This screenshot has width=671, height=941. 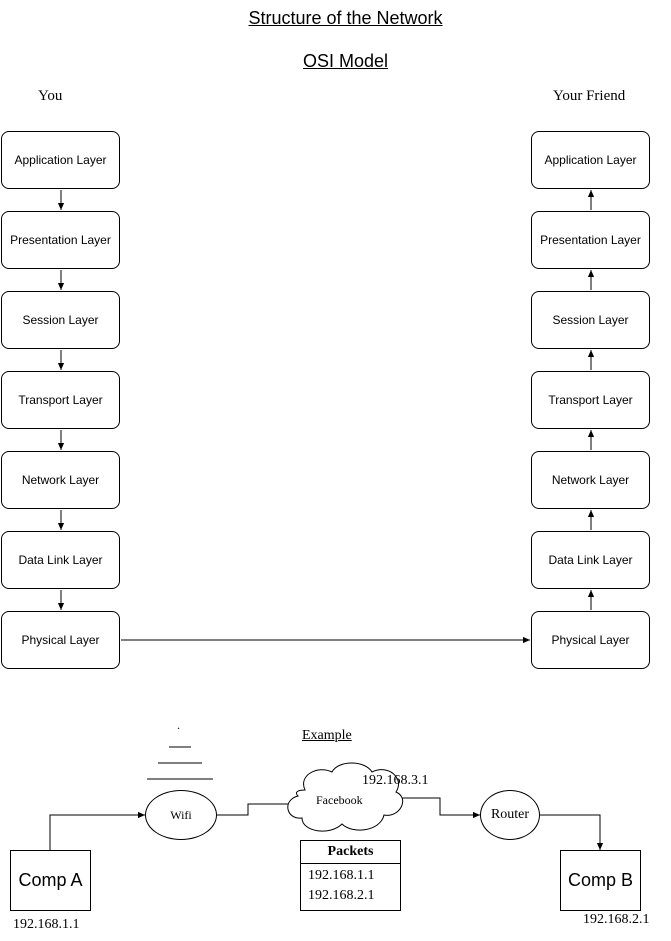 I want to click on left-layer-physical: Physical Layer, so click(x=60, y=640).